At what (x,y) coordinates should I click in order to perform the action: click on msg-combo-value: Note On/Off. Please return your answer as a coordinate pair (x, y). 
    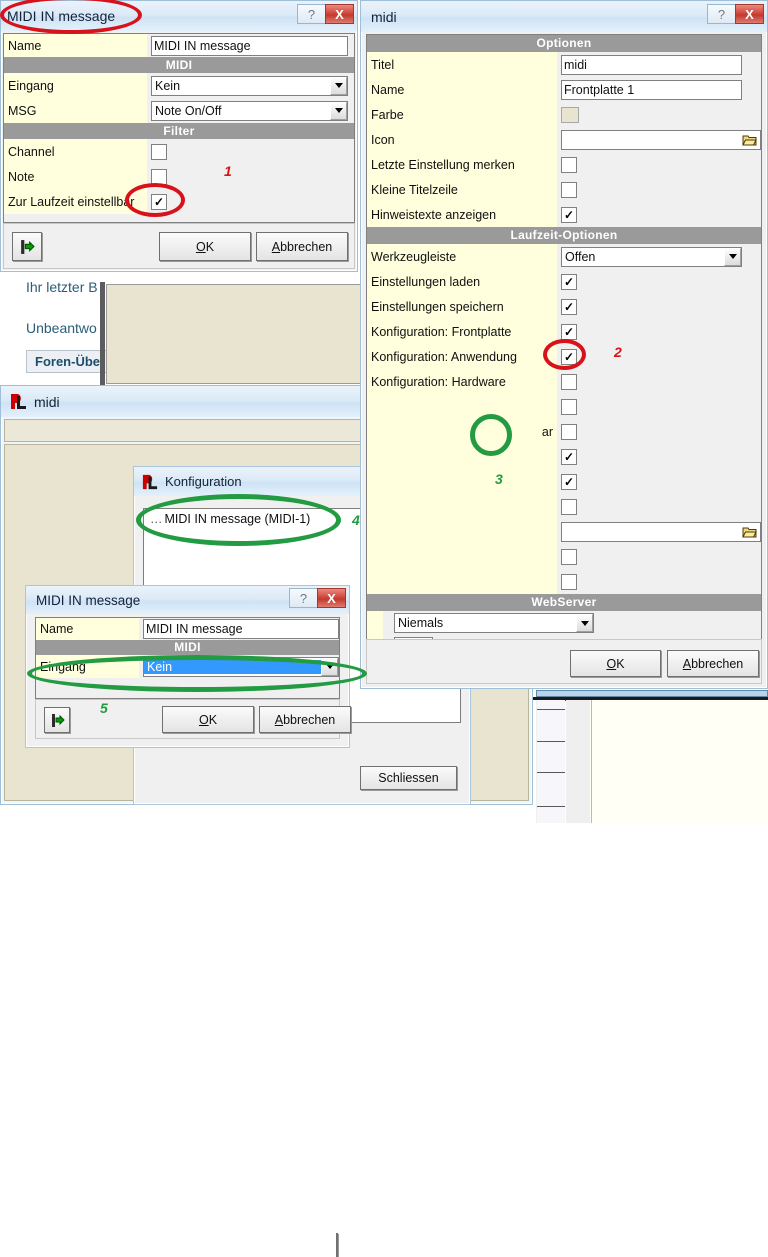
    Looking at the image, I should click on (188, 110).